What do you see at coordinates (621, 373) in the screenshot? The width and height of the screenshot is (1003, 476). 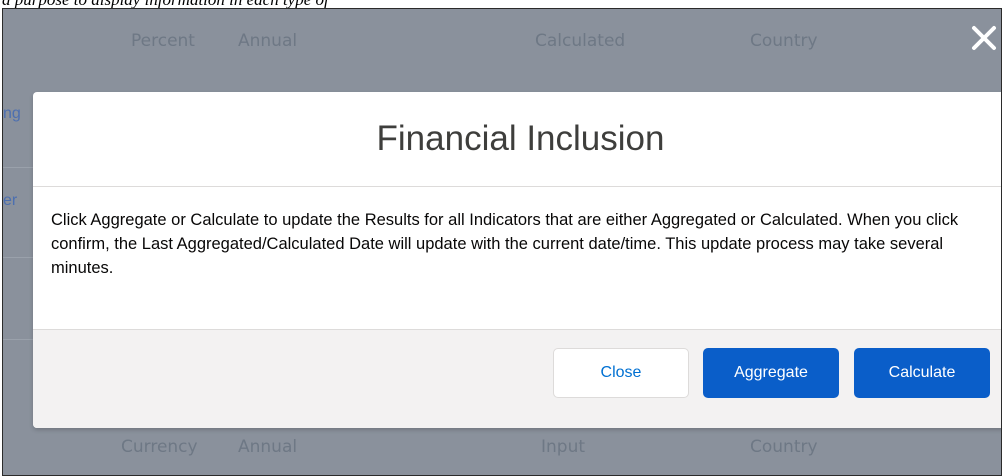 I see `close-button: Close` at bounding box center [621, 373].